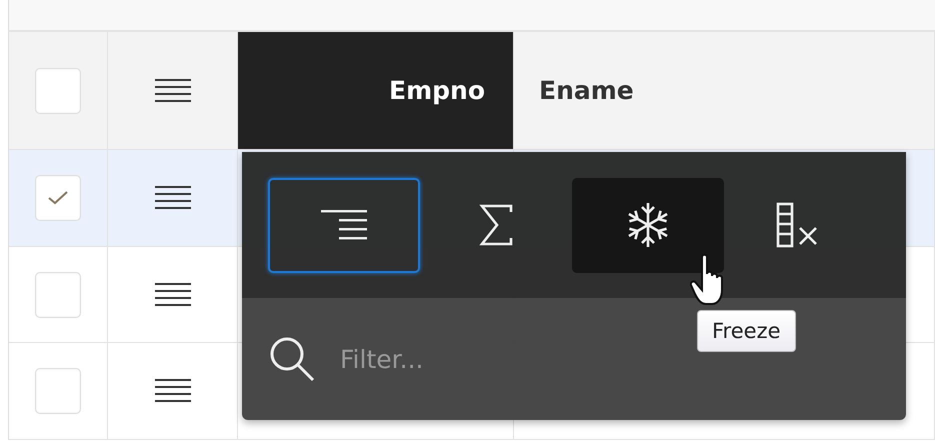 Image resolution: width=935 pixels, height=443 pixels. I want to click on column-header: Ename, so click(724, 91).